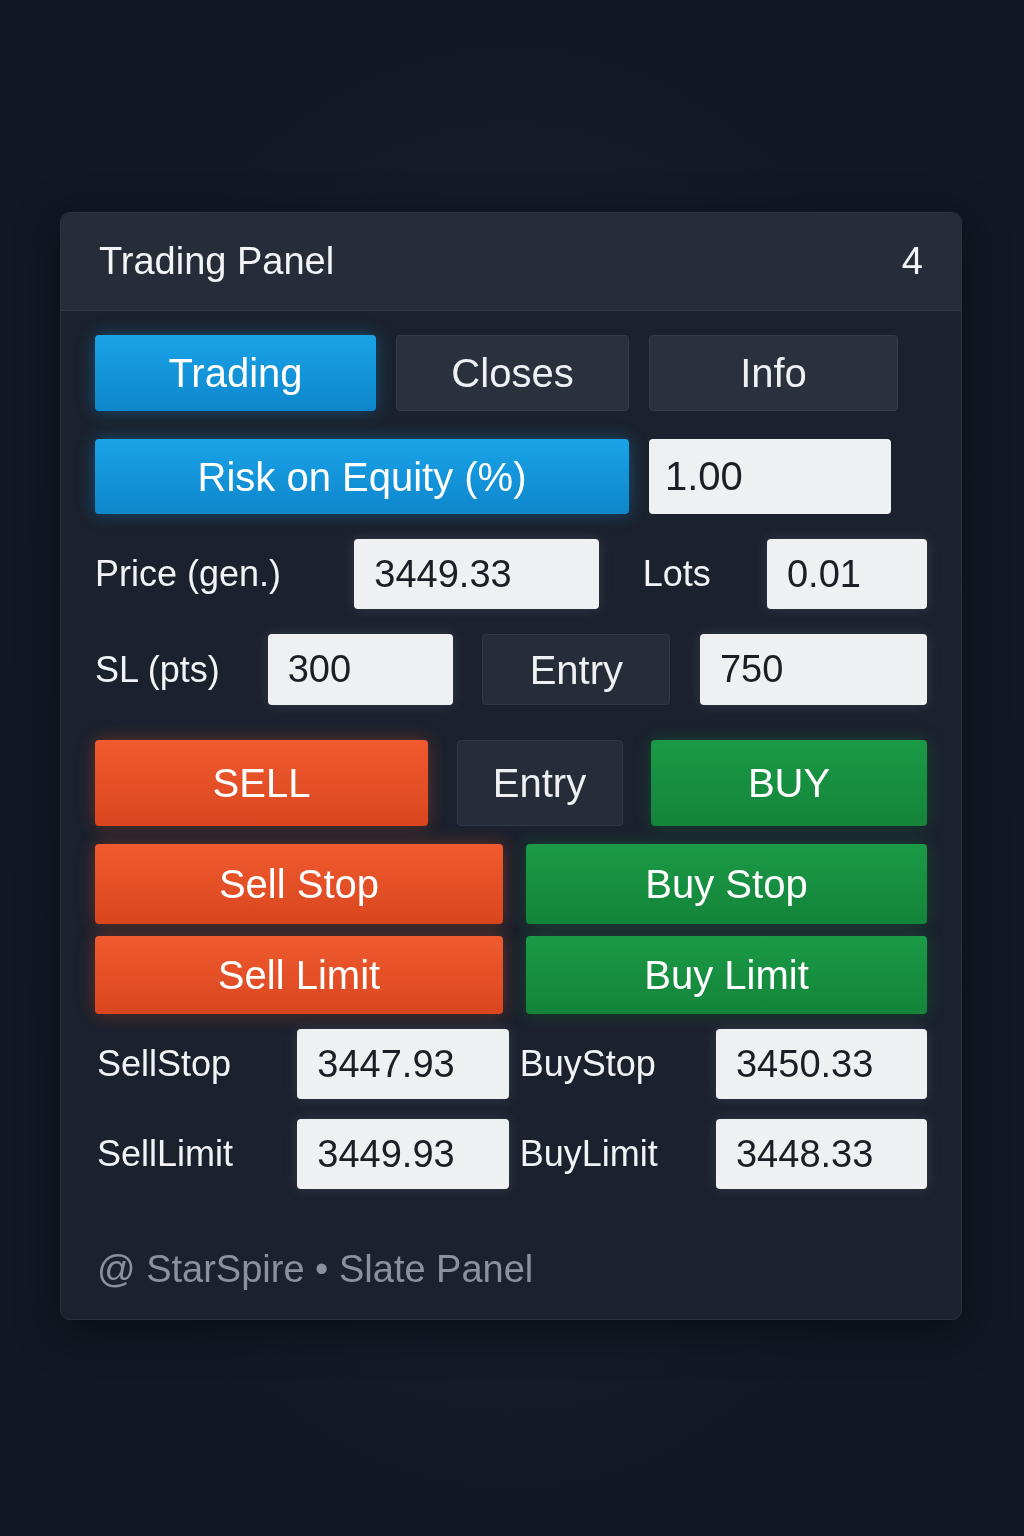 Image resolution: width=1024 pixels, height=1536 pixels. What do you see at coordinates (315, 1269) in the screenshot?
I see `footer-text: @ StarSpire • Slate Panel` at bounding box center [315, 1269].